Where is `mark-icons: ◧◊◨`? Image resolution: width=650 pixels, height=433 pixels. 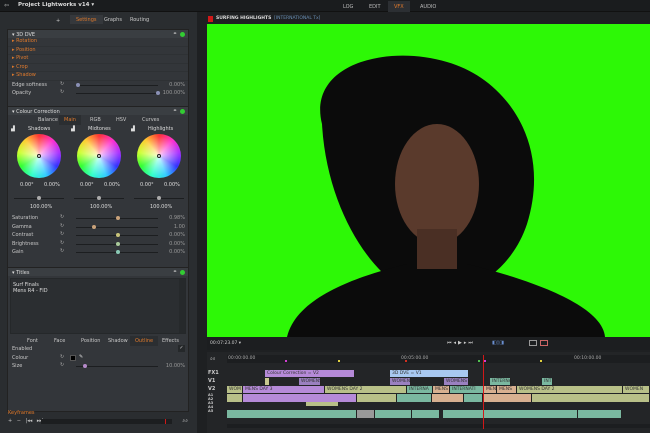 mark-icons: ◧◊◨ is located at coordinates (498, 343).